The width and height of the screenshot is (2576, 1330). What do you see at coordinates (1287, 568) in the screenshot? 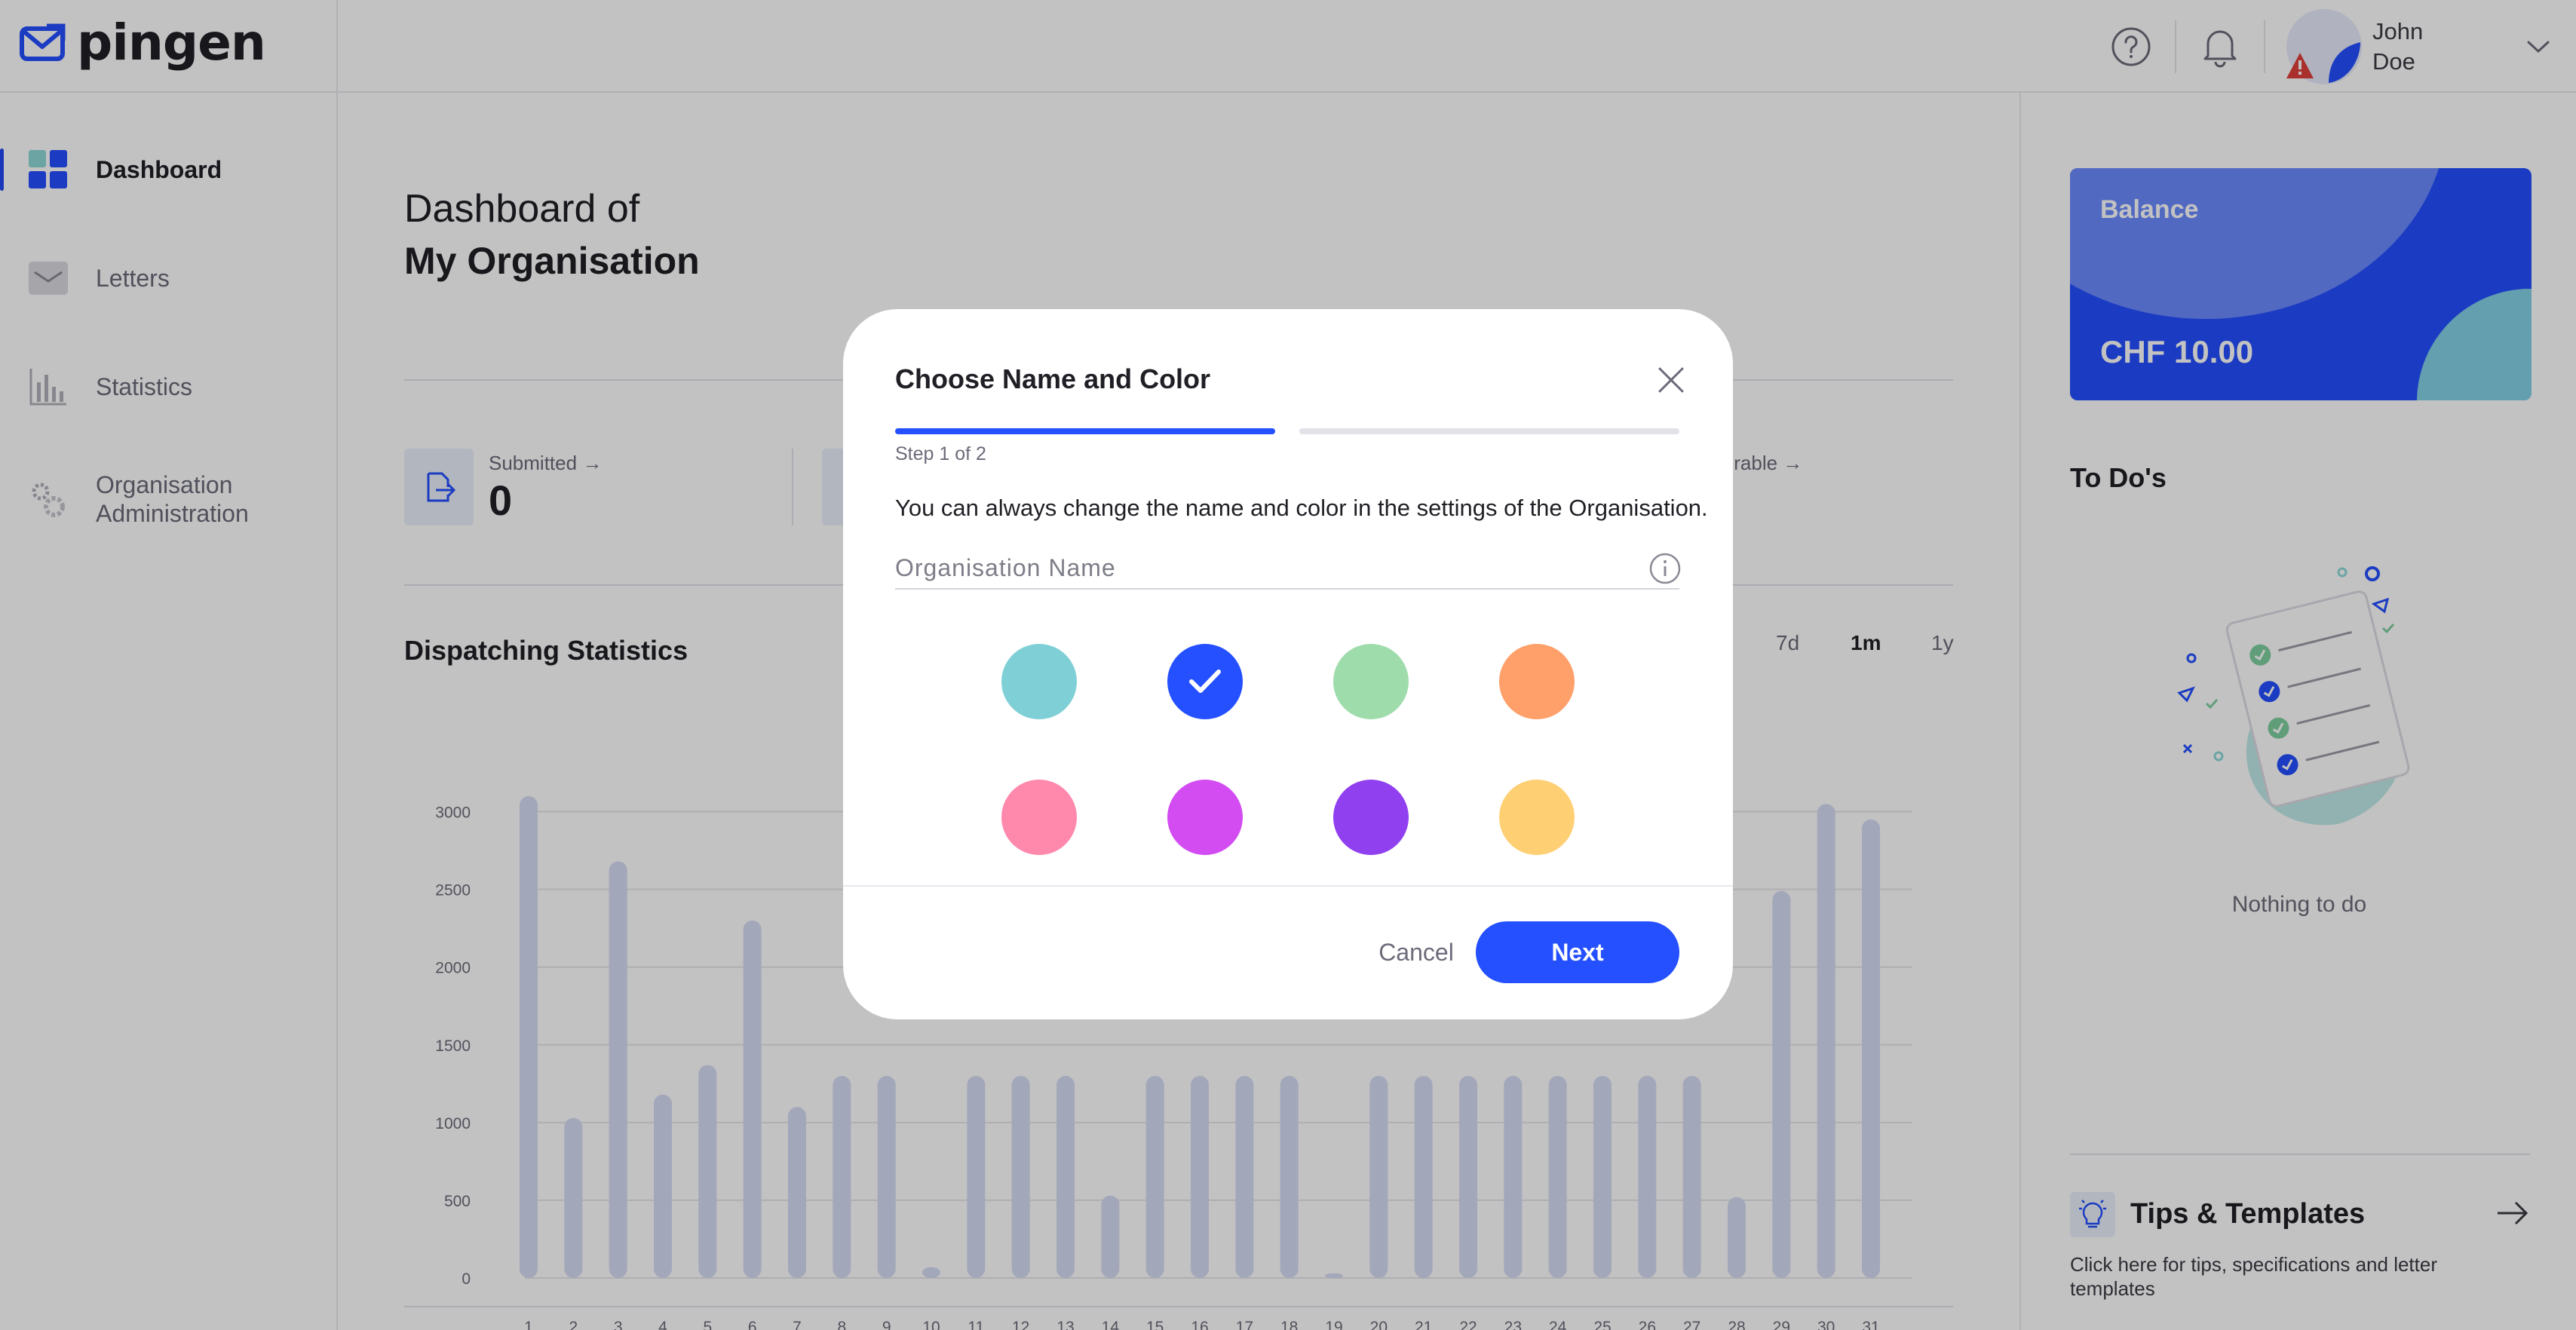
I see `organisation-name-input` at bounding box center [1287, 568].